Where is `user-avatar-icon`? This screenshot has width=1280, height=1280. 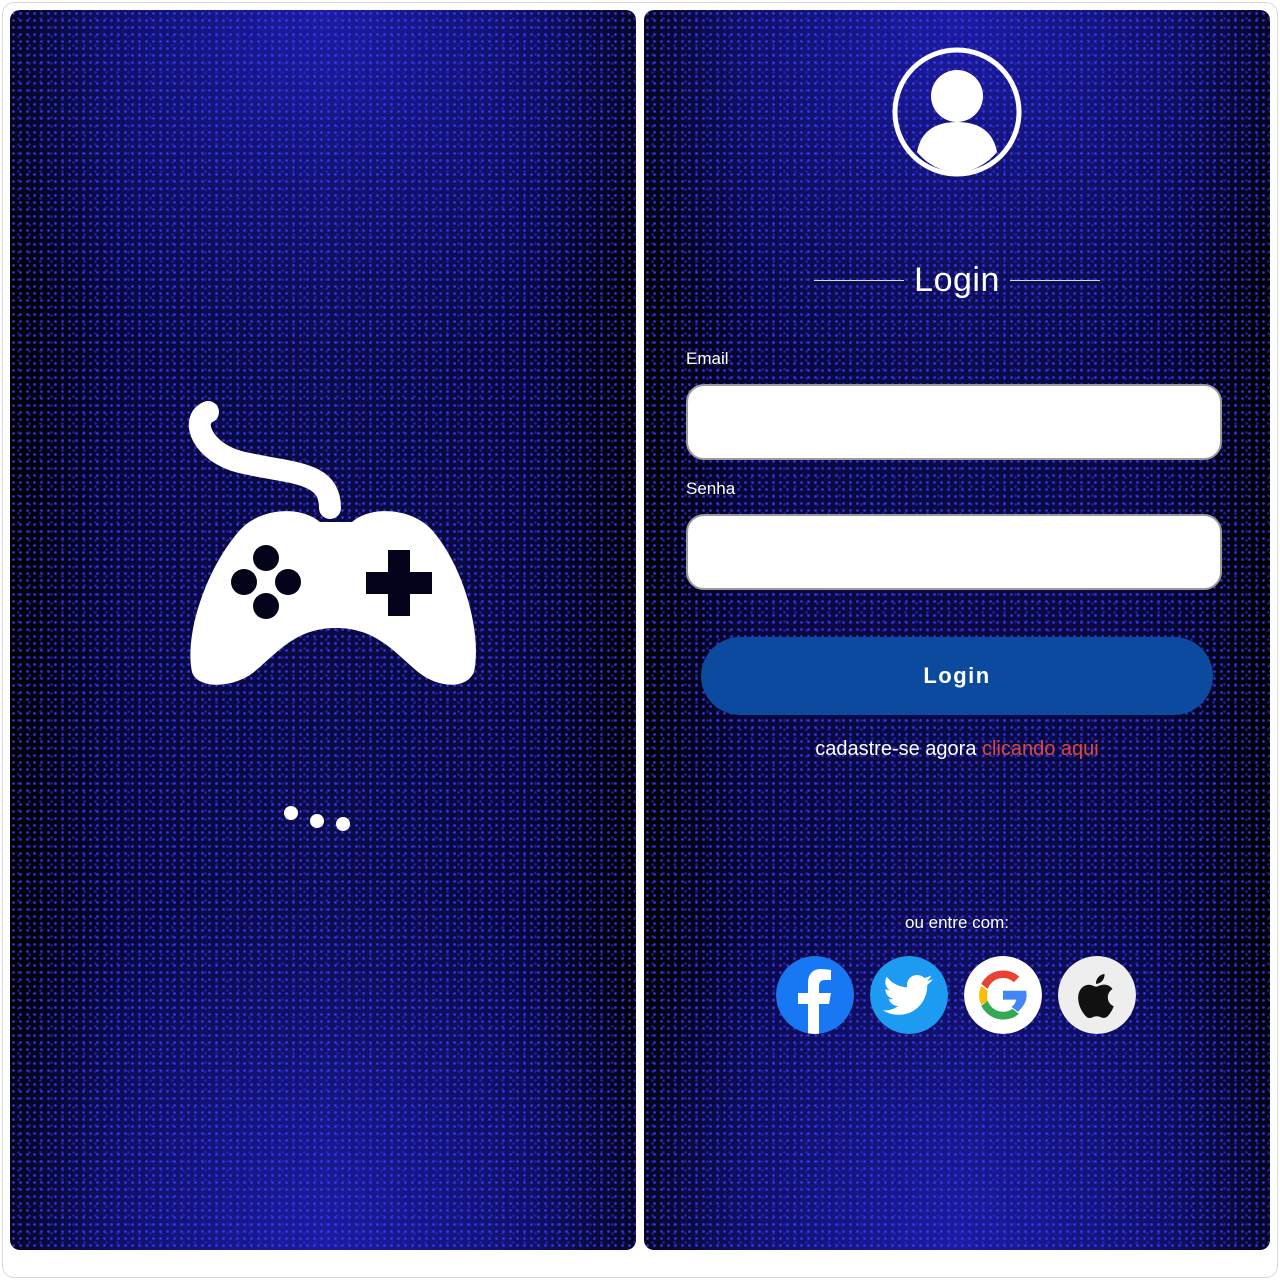 user-avatar-icon is located at coordinates (957, 112).